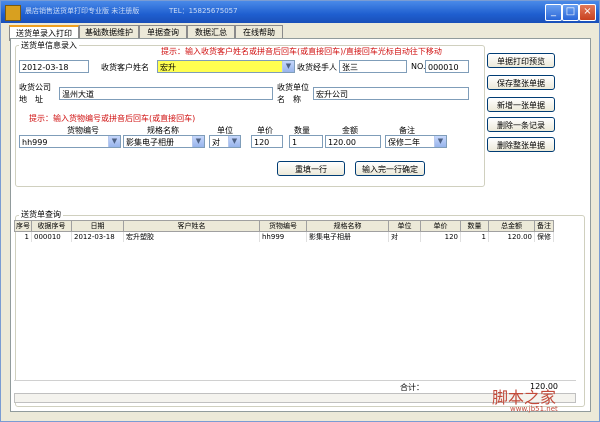  Describe the element at coordinates (166, 93) in the screenshot. I see `company-address-field: 温州大道` at that location.